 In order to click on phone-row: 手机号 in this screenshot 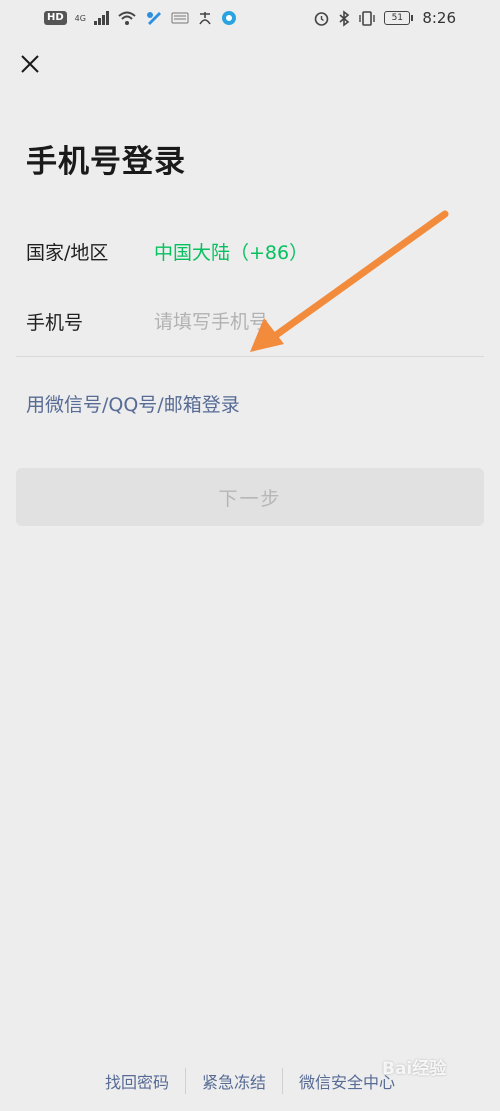, I will do `click(251, 321)`.